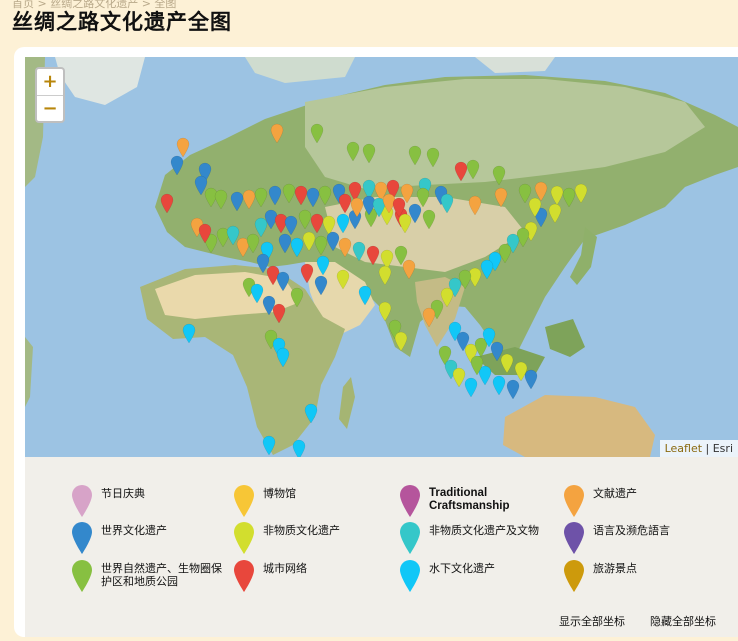  I want to click on legend-item-underwater-heritage: 水下文化遗产, so click(479, 576).